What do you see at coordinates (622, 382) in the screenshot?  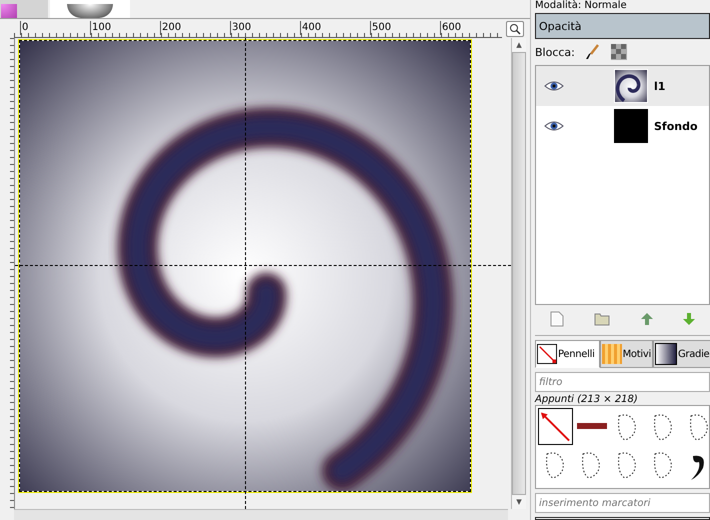 I see `filter-field: filtro` at bounding box center [622, 382].